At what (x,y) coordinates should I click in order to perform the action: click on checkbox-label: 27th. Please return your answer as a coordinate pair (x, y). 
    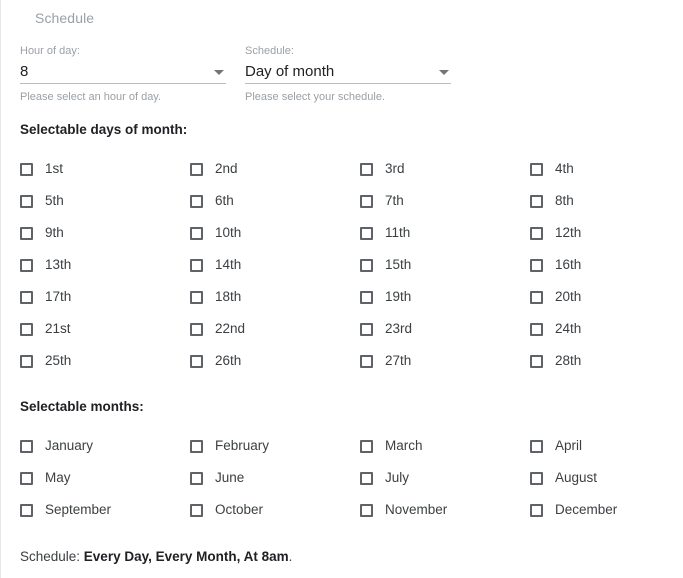
    Looking at the image, I should click on (398, 360).